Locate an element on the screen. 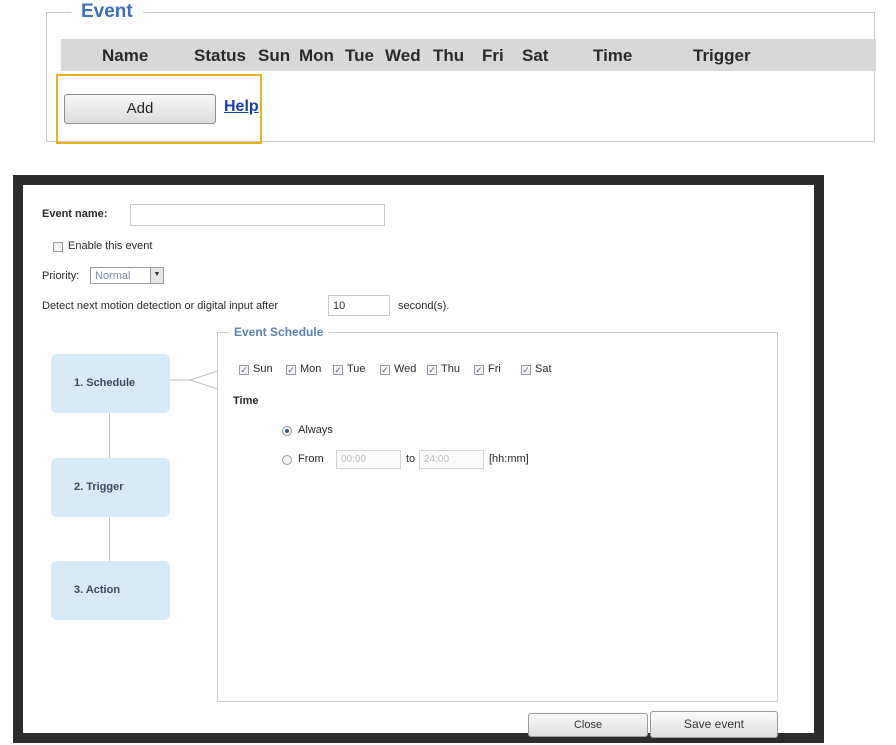  day-checkbox-sun: ✓ is located at coordinates (244, 370).